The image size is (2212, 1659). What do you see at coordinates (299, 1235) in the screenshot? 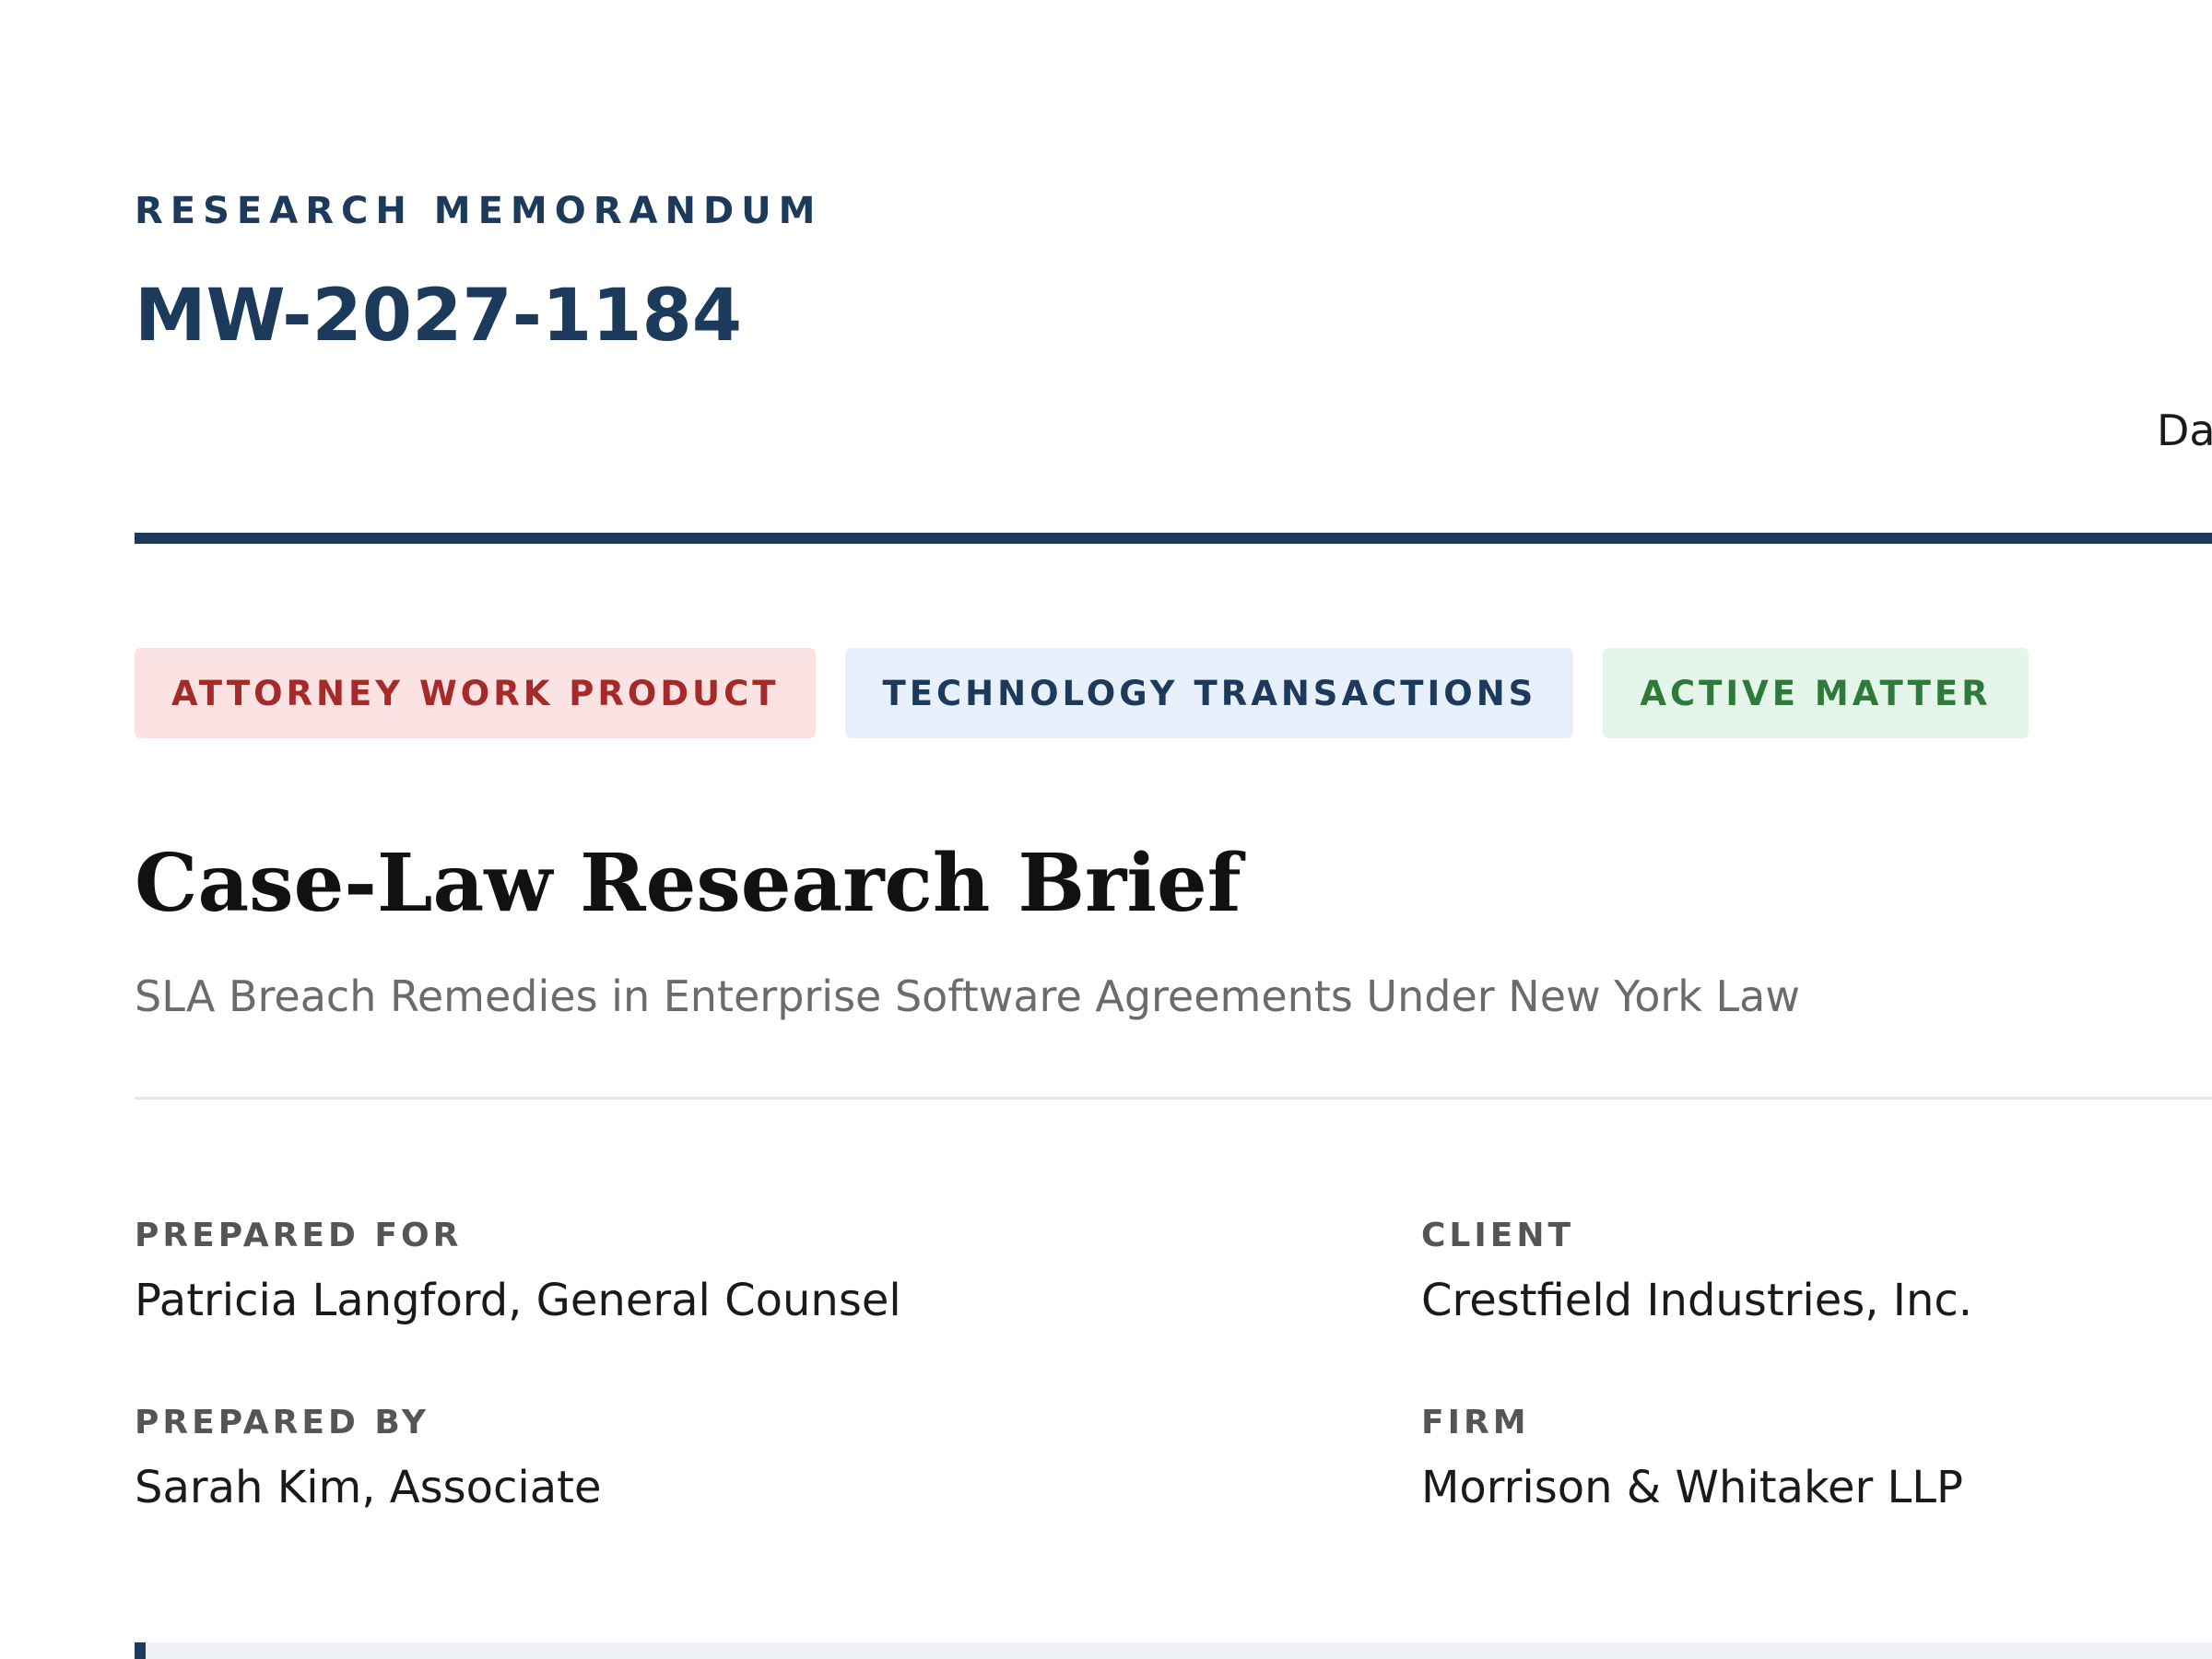
I see `prepared-for-label: PREPARED FOR` at bounding box center [299, 1235].